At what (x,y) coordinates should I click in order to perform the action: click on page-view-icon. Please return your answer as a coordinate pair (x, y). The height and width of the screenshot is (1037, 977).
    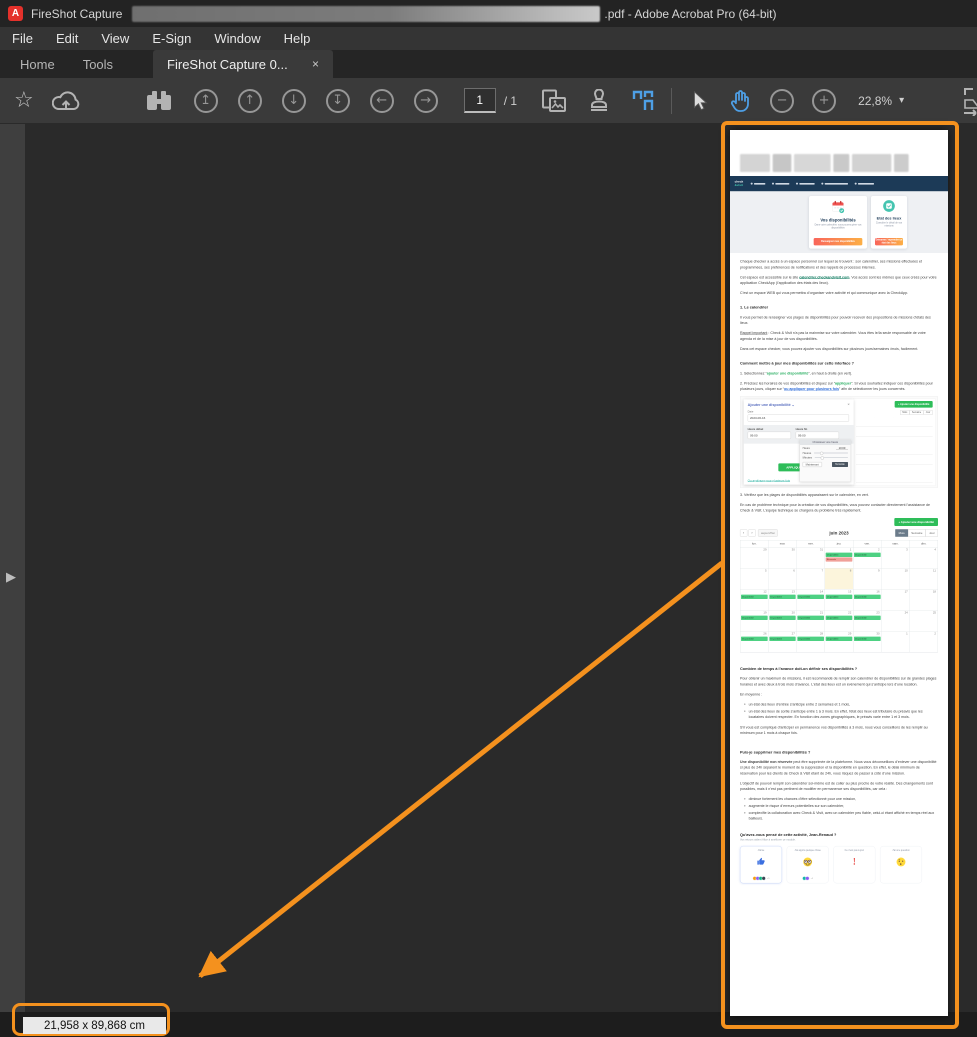
    Looking at the image, I should click on (554, 101).